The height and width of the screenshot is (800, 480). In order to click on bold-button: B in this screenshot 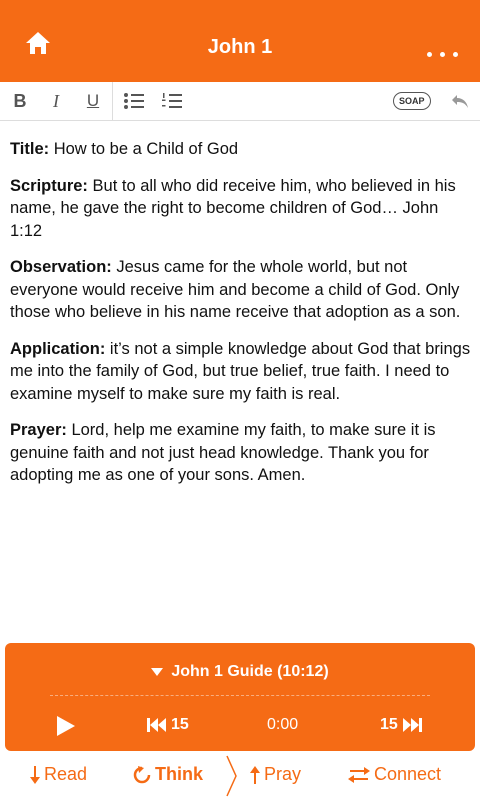, I will do `click(20, 101)`.